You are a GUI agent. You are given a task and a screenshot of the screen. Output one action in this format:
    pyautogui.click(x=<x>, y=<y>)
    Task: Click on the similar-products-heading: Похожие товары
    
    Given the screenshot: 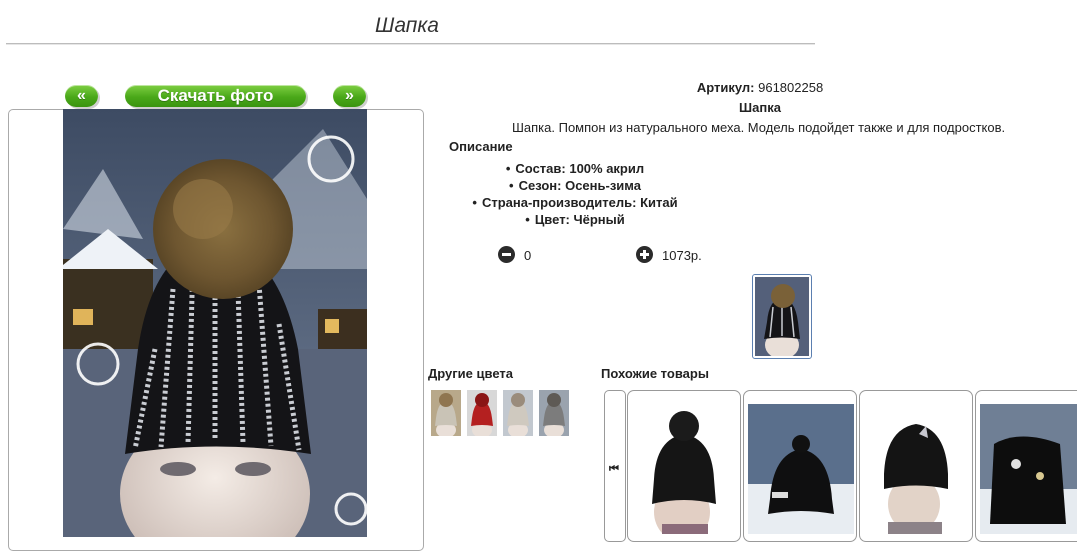 What is the action you would take?
    pyautogui.click(x=655, y=373)
    